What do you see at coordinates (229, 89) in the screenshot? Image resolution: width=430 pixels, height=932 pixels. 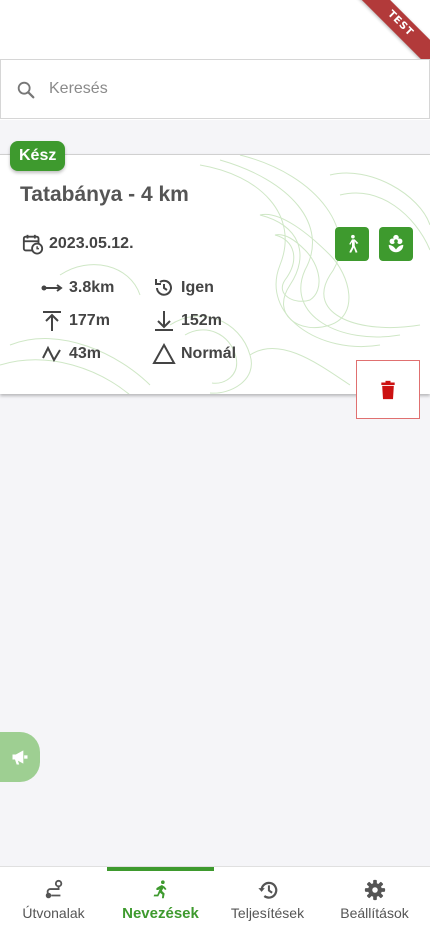 I see `search-input` at bounding box center [229, 89].